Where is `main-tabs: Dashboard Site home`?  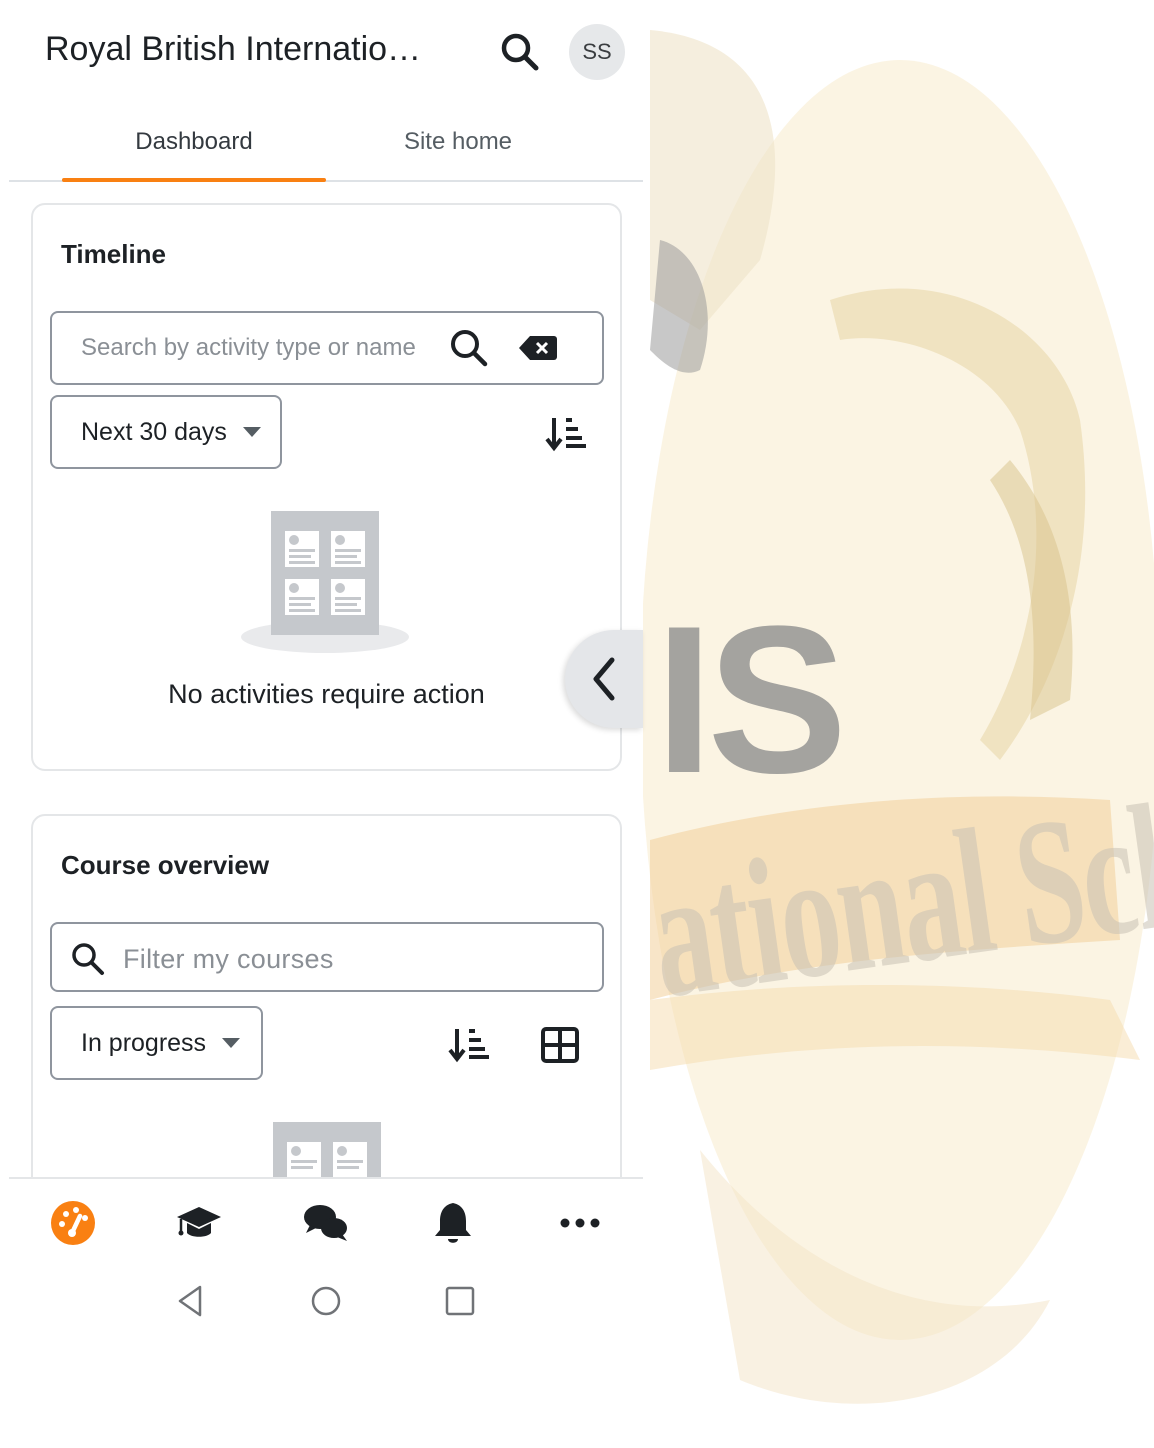
main-tabs: Dashboard Site home is located at coordinates (326, 143).